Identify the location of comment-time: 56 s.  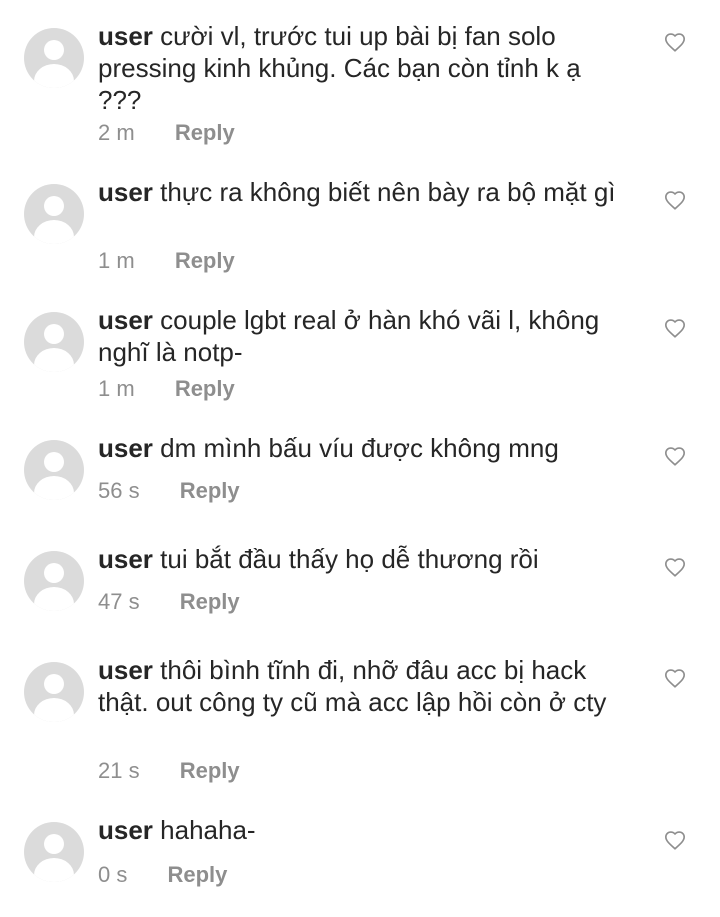
(119, 490).